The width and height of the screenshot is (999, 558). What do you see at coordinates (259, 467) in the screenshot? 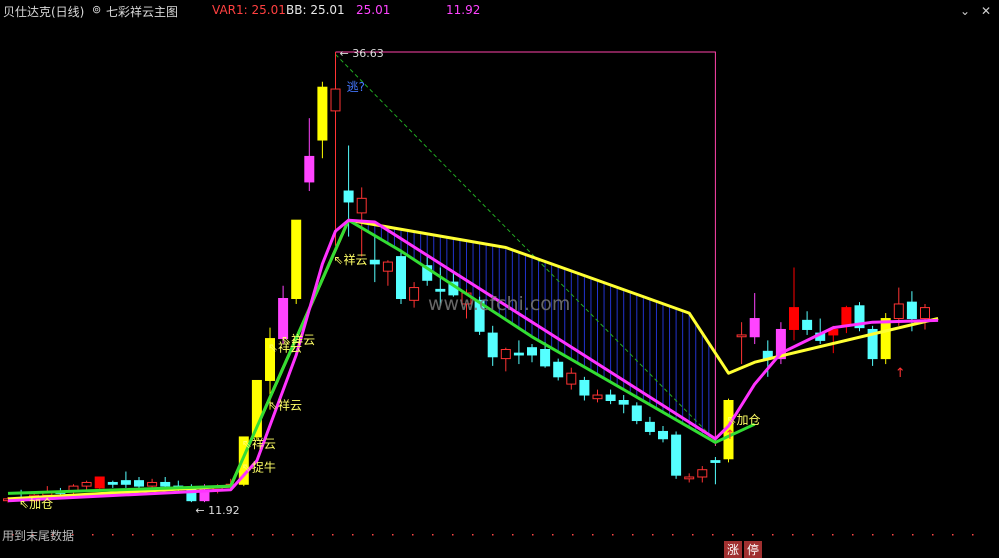
I see `annotation-label: ⇖捉牛` at bounding box center [259, 467].